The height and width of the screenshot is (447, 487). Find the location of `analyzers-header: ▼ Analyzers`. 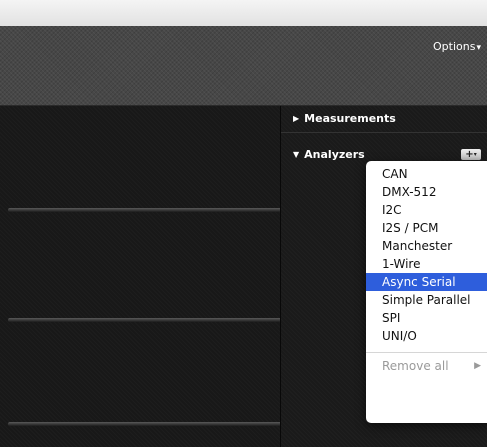

analyzers-header: ▼ Analyzers is located at coordinates (329, 154).